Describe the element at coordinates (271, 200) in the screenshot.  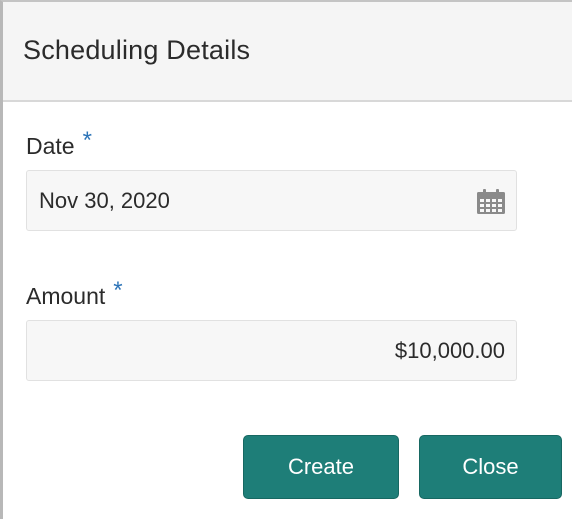
I see `date-input: Nov 30, 2020` at that location.